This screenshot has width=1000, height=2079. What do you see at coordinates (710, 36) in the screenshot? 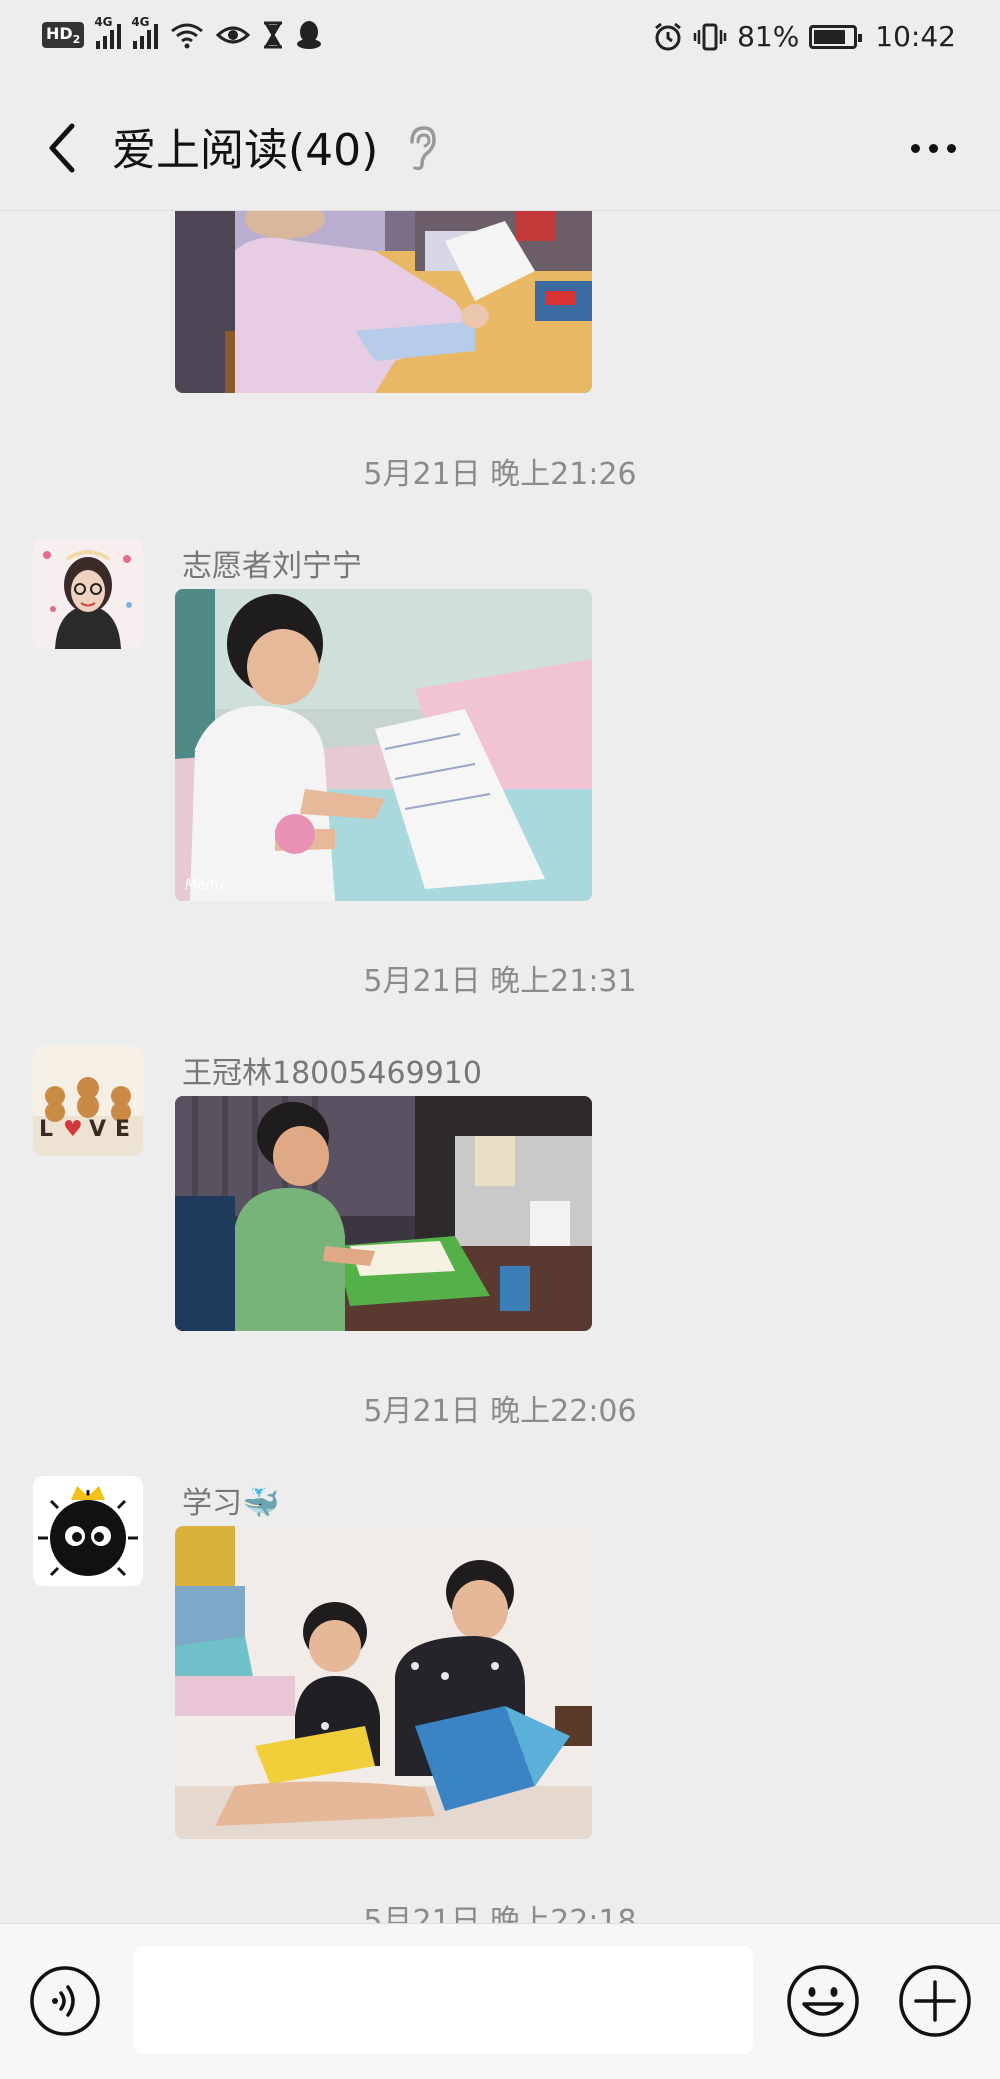
I see `vibrate-icon` at bounding box center [710, 36].